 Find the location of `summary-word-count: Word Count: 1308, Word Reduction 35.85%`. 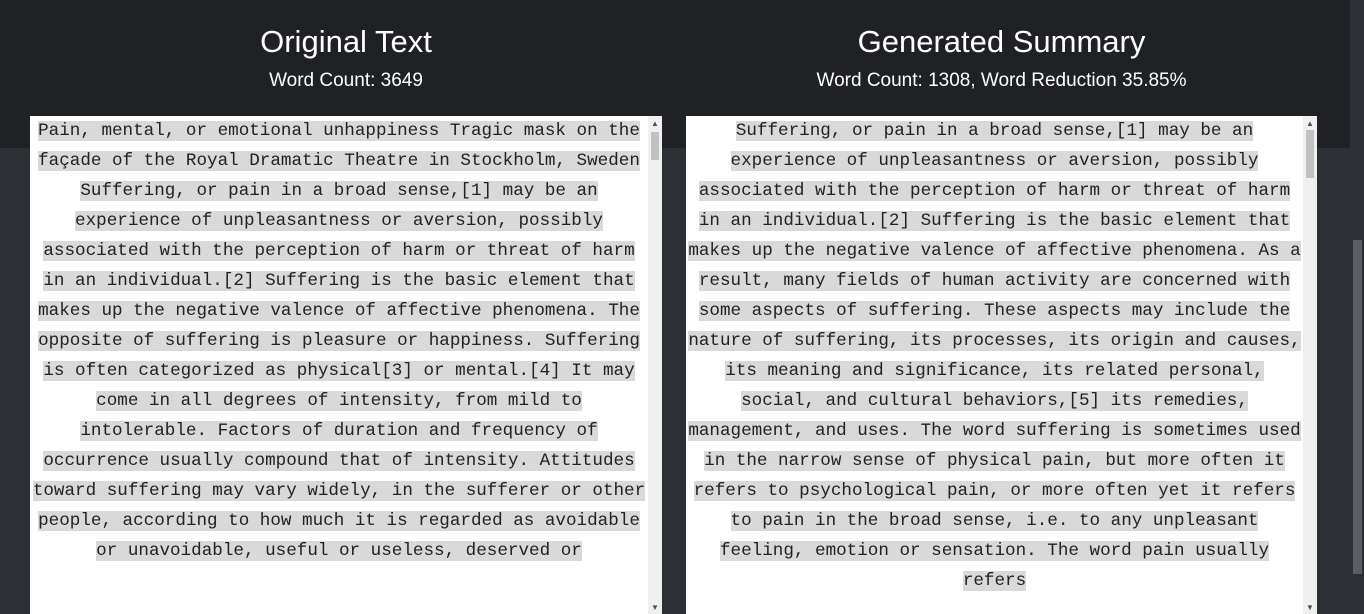

summary-word-count: Word Count: 1308, Word Reduction 35.85% is located at coordinates (1001, 80).